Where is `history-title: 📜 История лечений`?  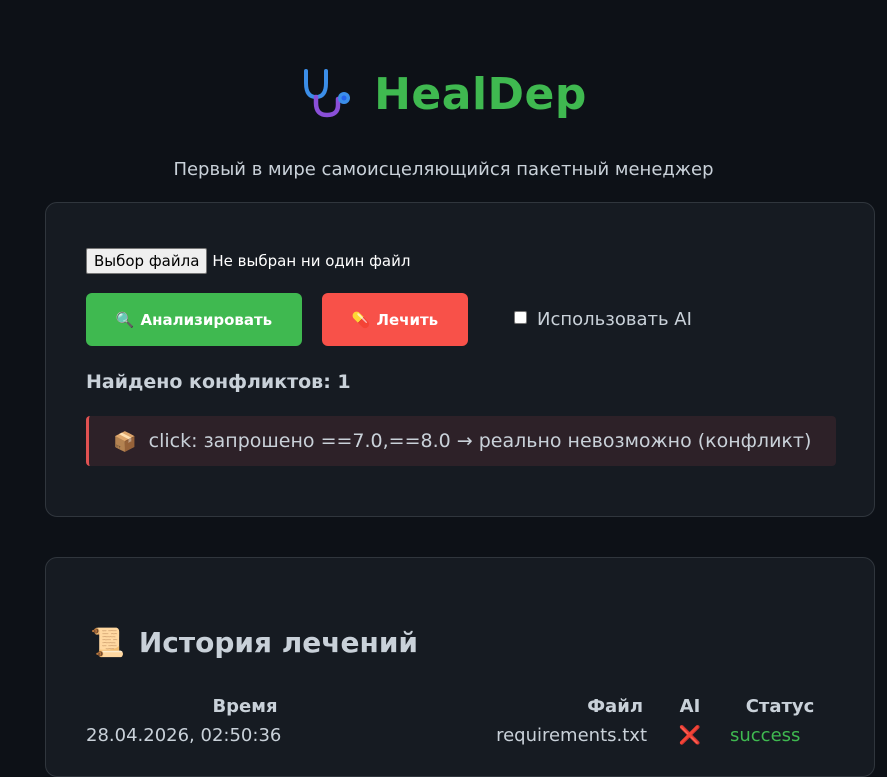
history-title: 📜 История лечений is located at coordinates (254, 642).